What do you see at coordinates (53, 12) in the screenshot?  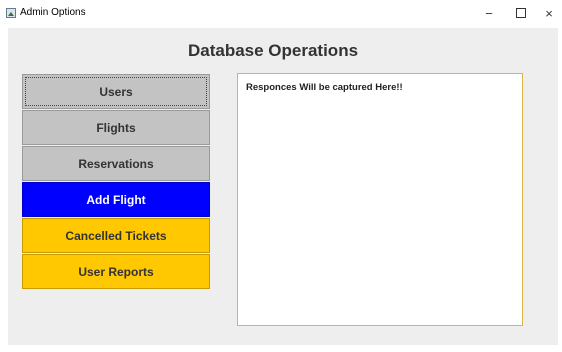 I see `window-title: Admin Options` at bounding box center [53, 12].